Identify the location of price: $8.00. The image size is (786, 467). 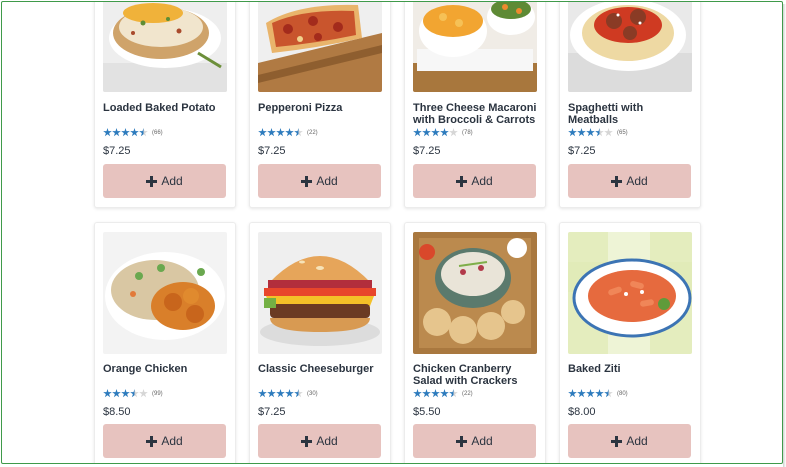
(582, 412).